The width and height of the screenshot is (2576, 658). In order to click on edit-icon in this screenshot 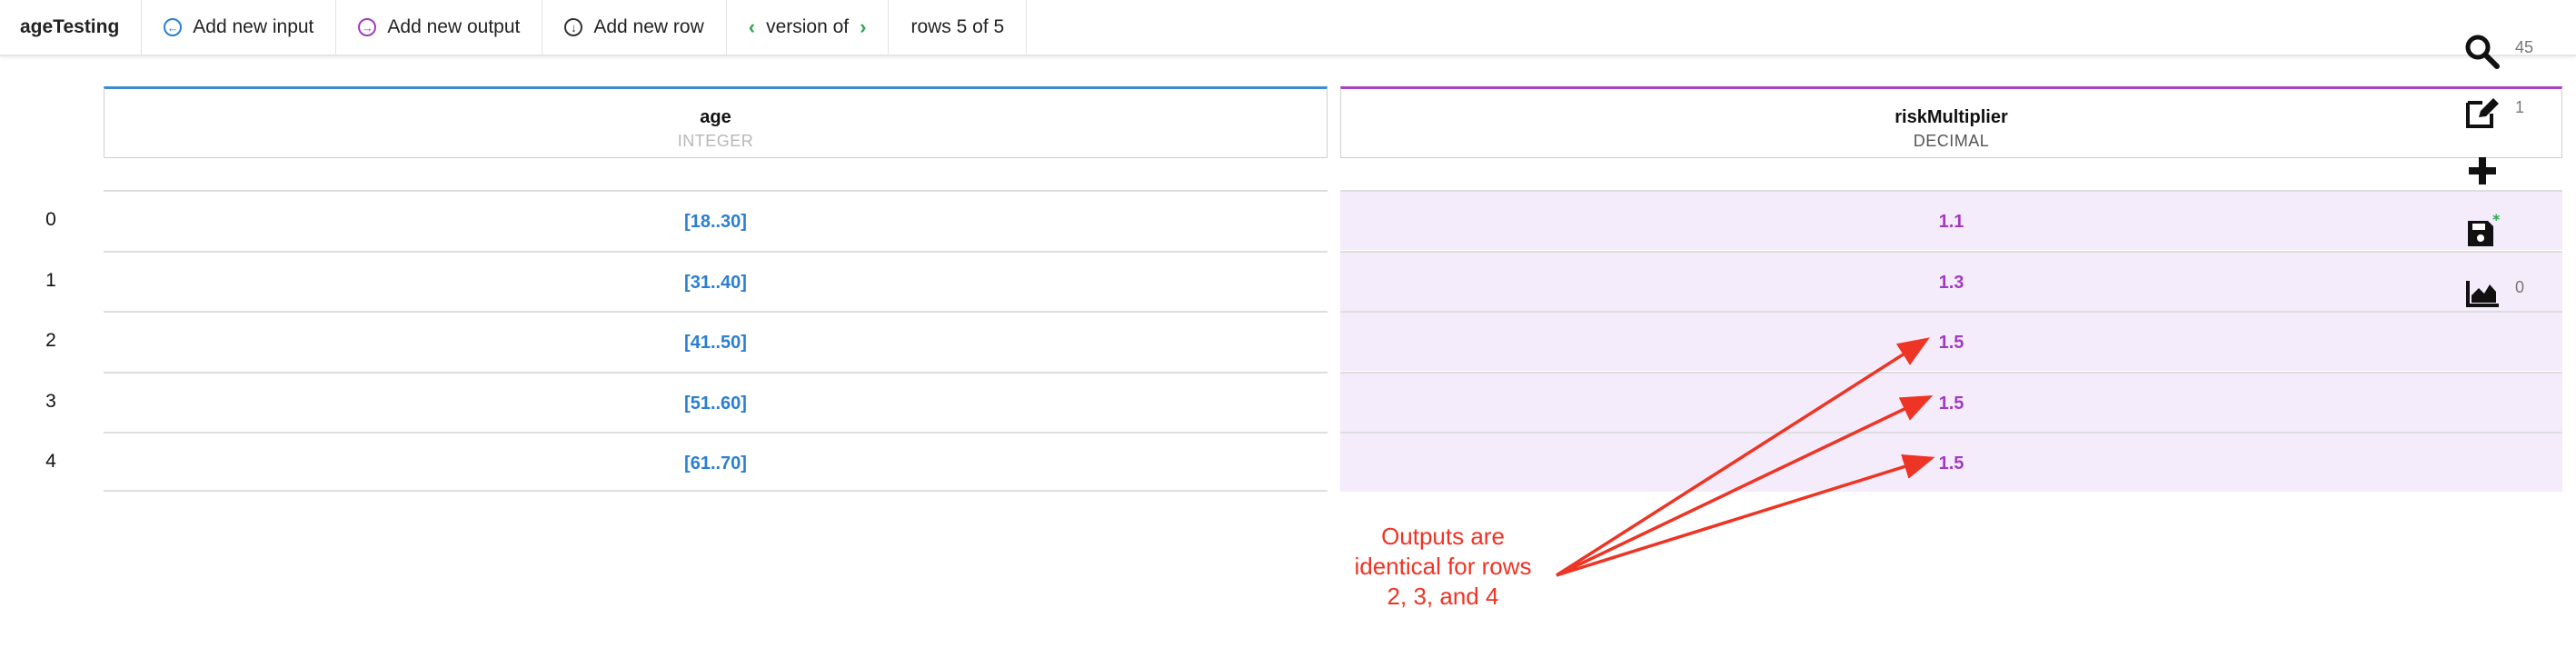, I will do `click(2482, 112)`.